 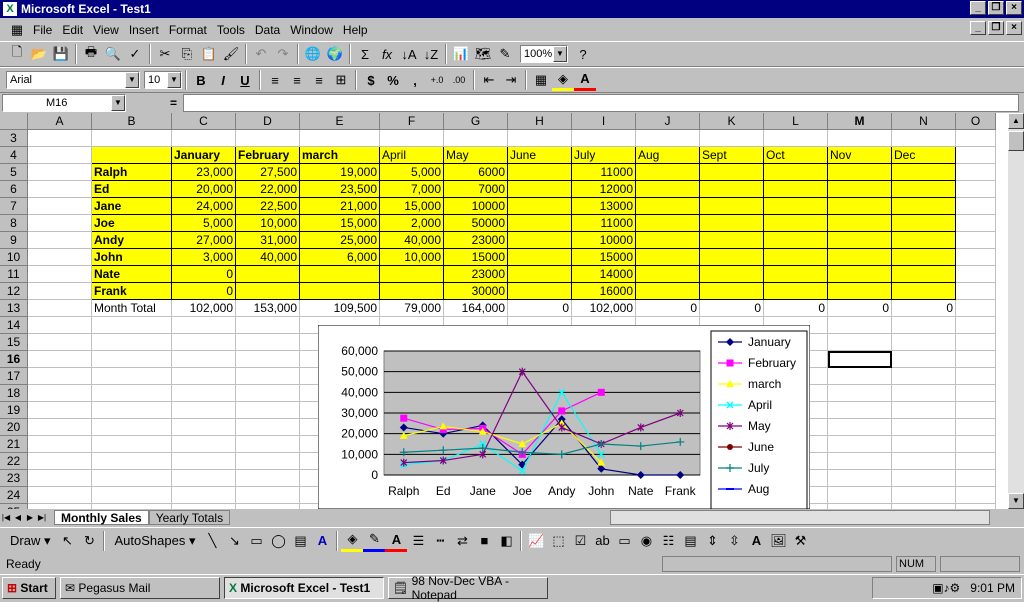 What do you see at coordinates (300, 541) in the screenshot?
I see `text-box-icon: ▤` at bounding box center [300, 541].